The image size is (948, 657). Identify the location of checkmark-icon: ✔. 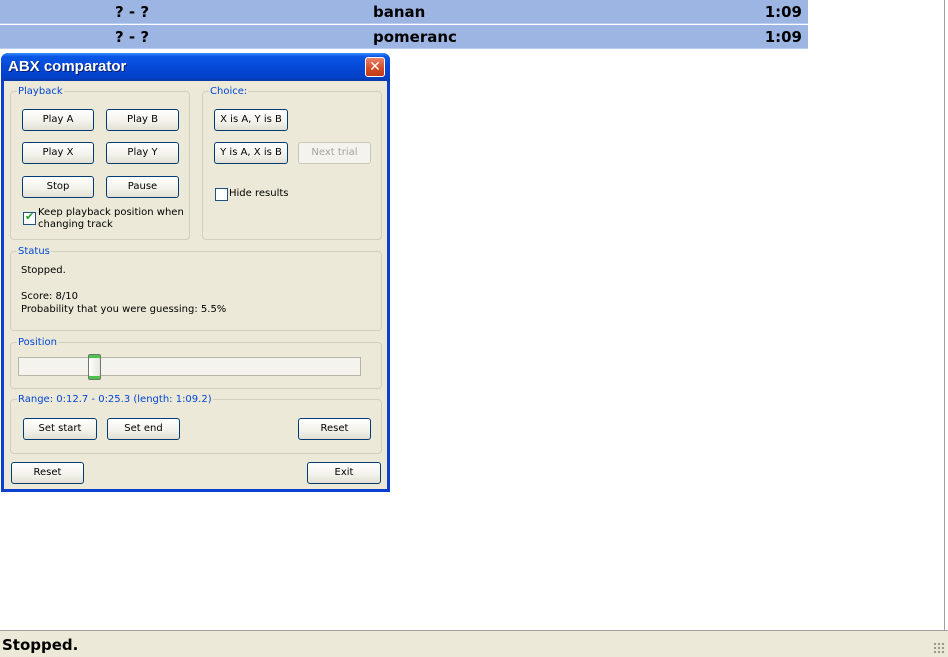
(30, 216).